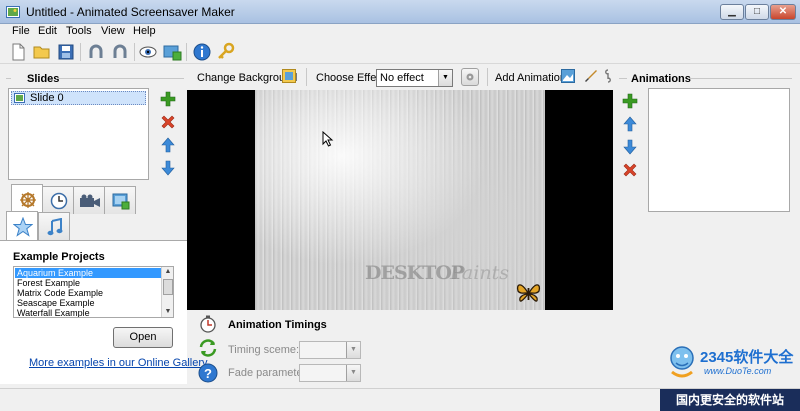 The image size is (800, 411). Describe the element at coordinates (47, 98) in the screenshot. I see `slide-label: Slide 0` at that location.